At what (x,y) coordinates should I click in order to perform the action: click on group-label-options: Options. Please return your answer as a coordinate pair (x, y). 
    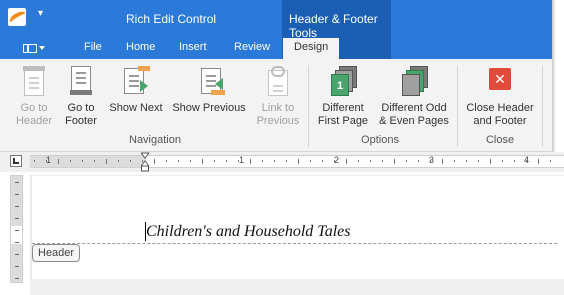
    Looking at the image, I should click on (380, 140).